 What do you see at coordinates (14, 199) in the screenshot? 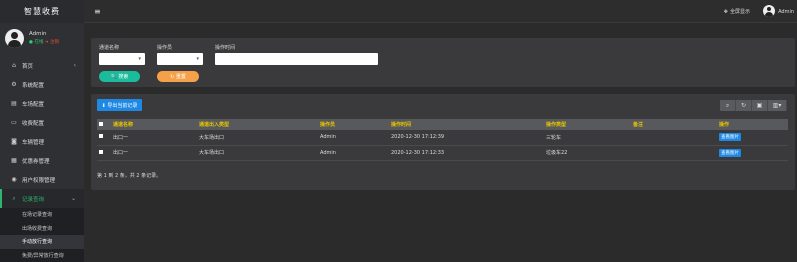
I see `search-icon: ⌕` at bounding box center [14, 199].